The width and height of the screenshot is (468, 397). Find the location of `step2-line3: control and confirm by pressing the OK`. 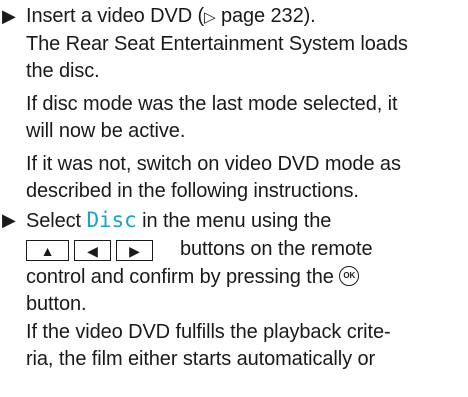

step2-line3: control and confirm by pressing the OK is located at coordinates (193, 277).